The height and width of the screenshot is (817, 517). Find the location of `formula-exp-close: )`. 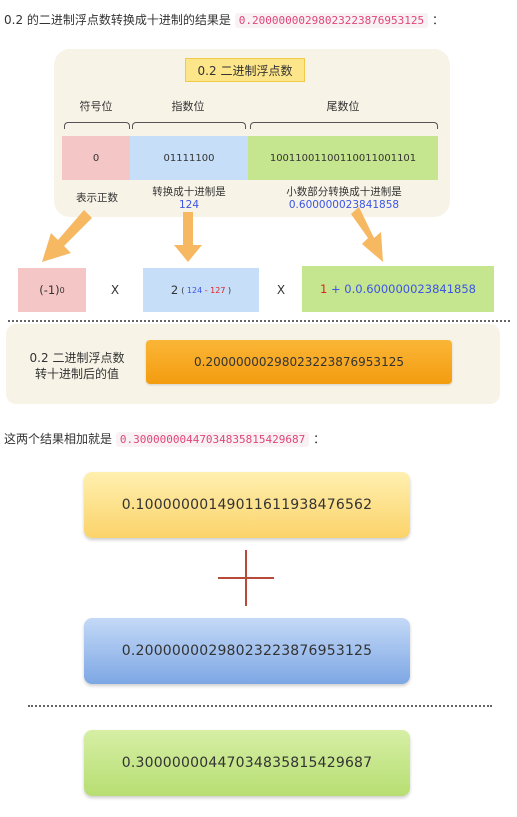

formula-exp-close: ) is located at coordinates (229, 290).